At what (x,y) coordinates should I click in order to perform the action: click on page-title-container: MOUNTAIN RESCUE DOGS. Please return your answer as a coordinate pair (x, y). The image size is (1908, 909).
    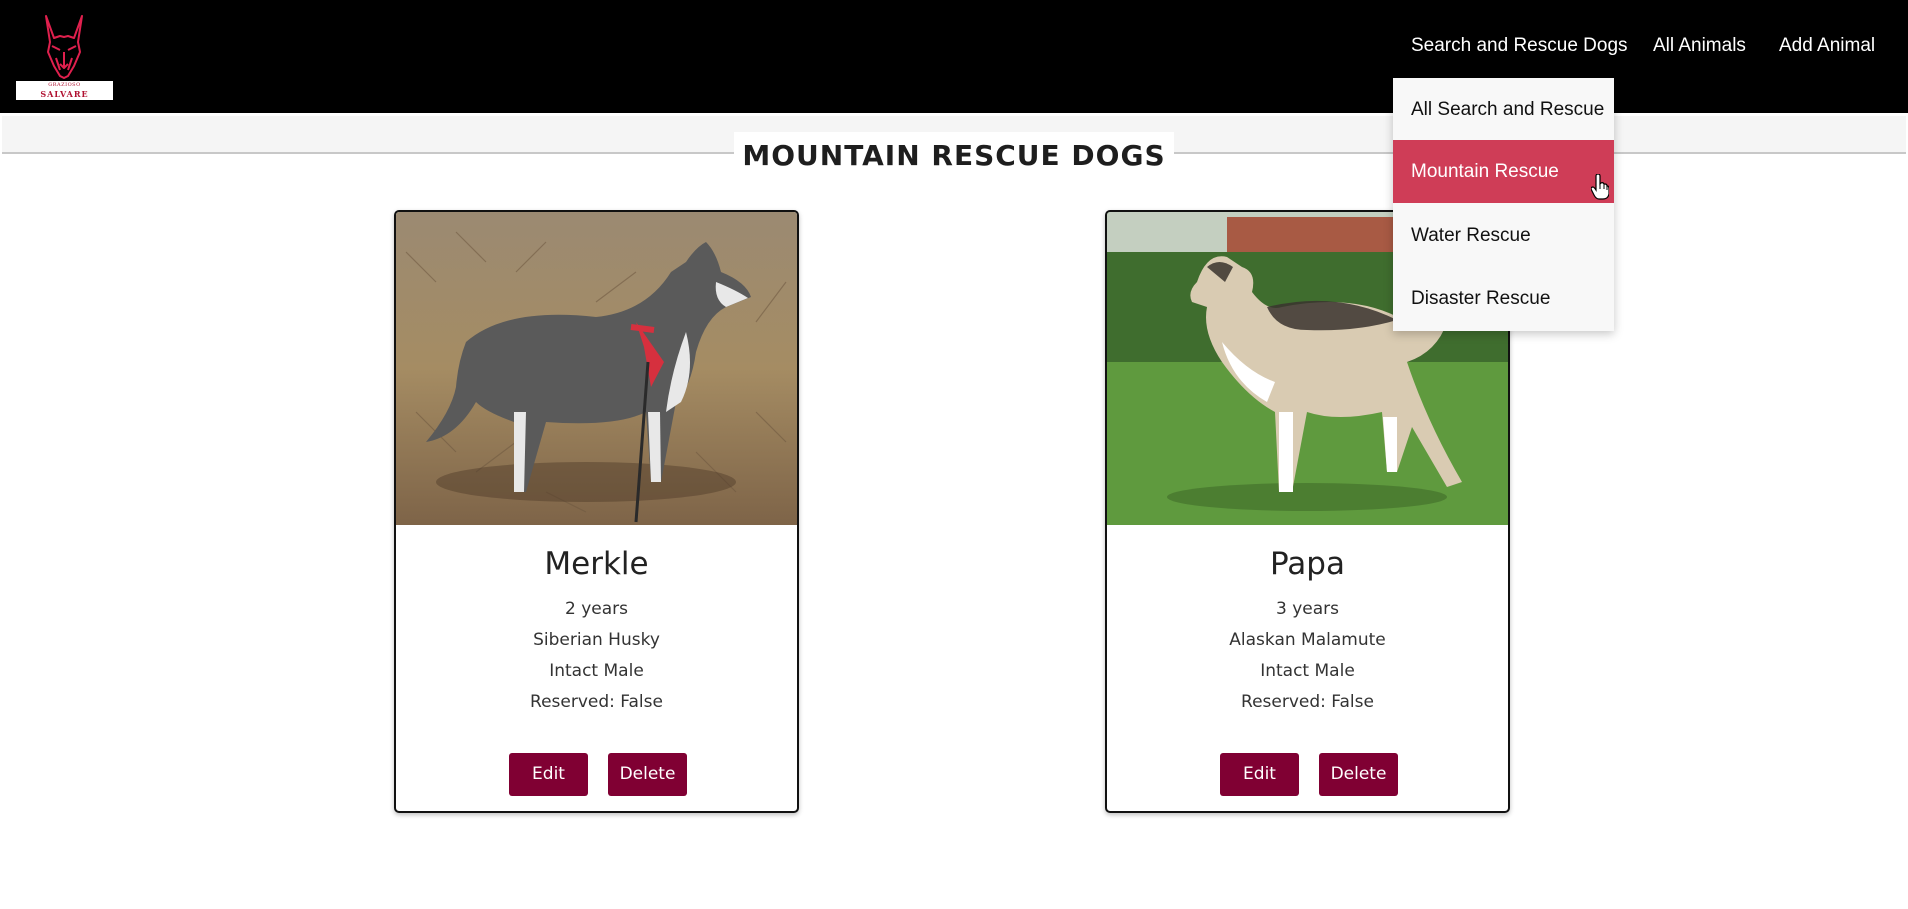
    Looking at the image, I should click on (954, 156).